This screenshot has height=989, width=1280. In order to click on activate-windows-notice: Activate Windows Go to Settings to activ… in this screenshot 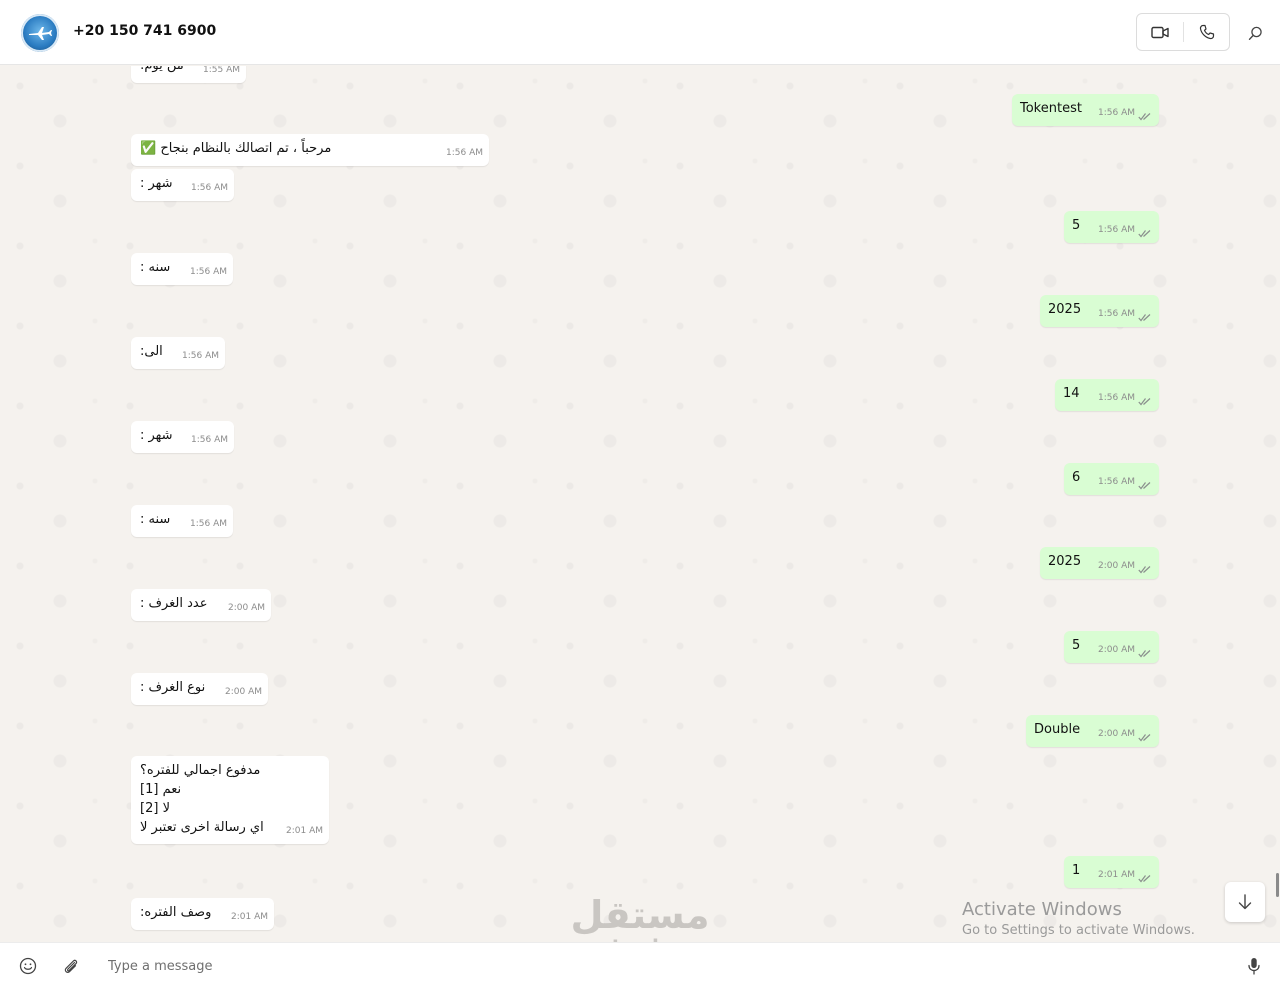, I will do `click(1078, 918)`.